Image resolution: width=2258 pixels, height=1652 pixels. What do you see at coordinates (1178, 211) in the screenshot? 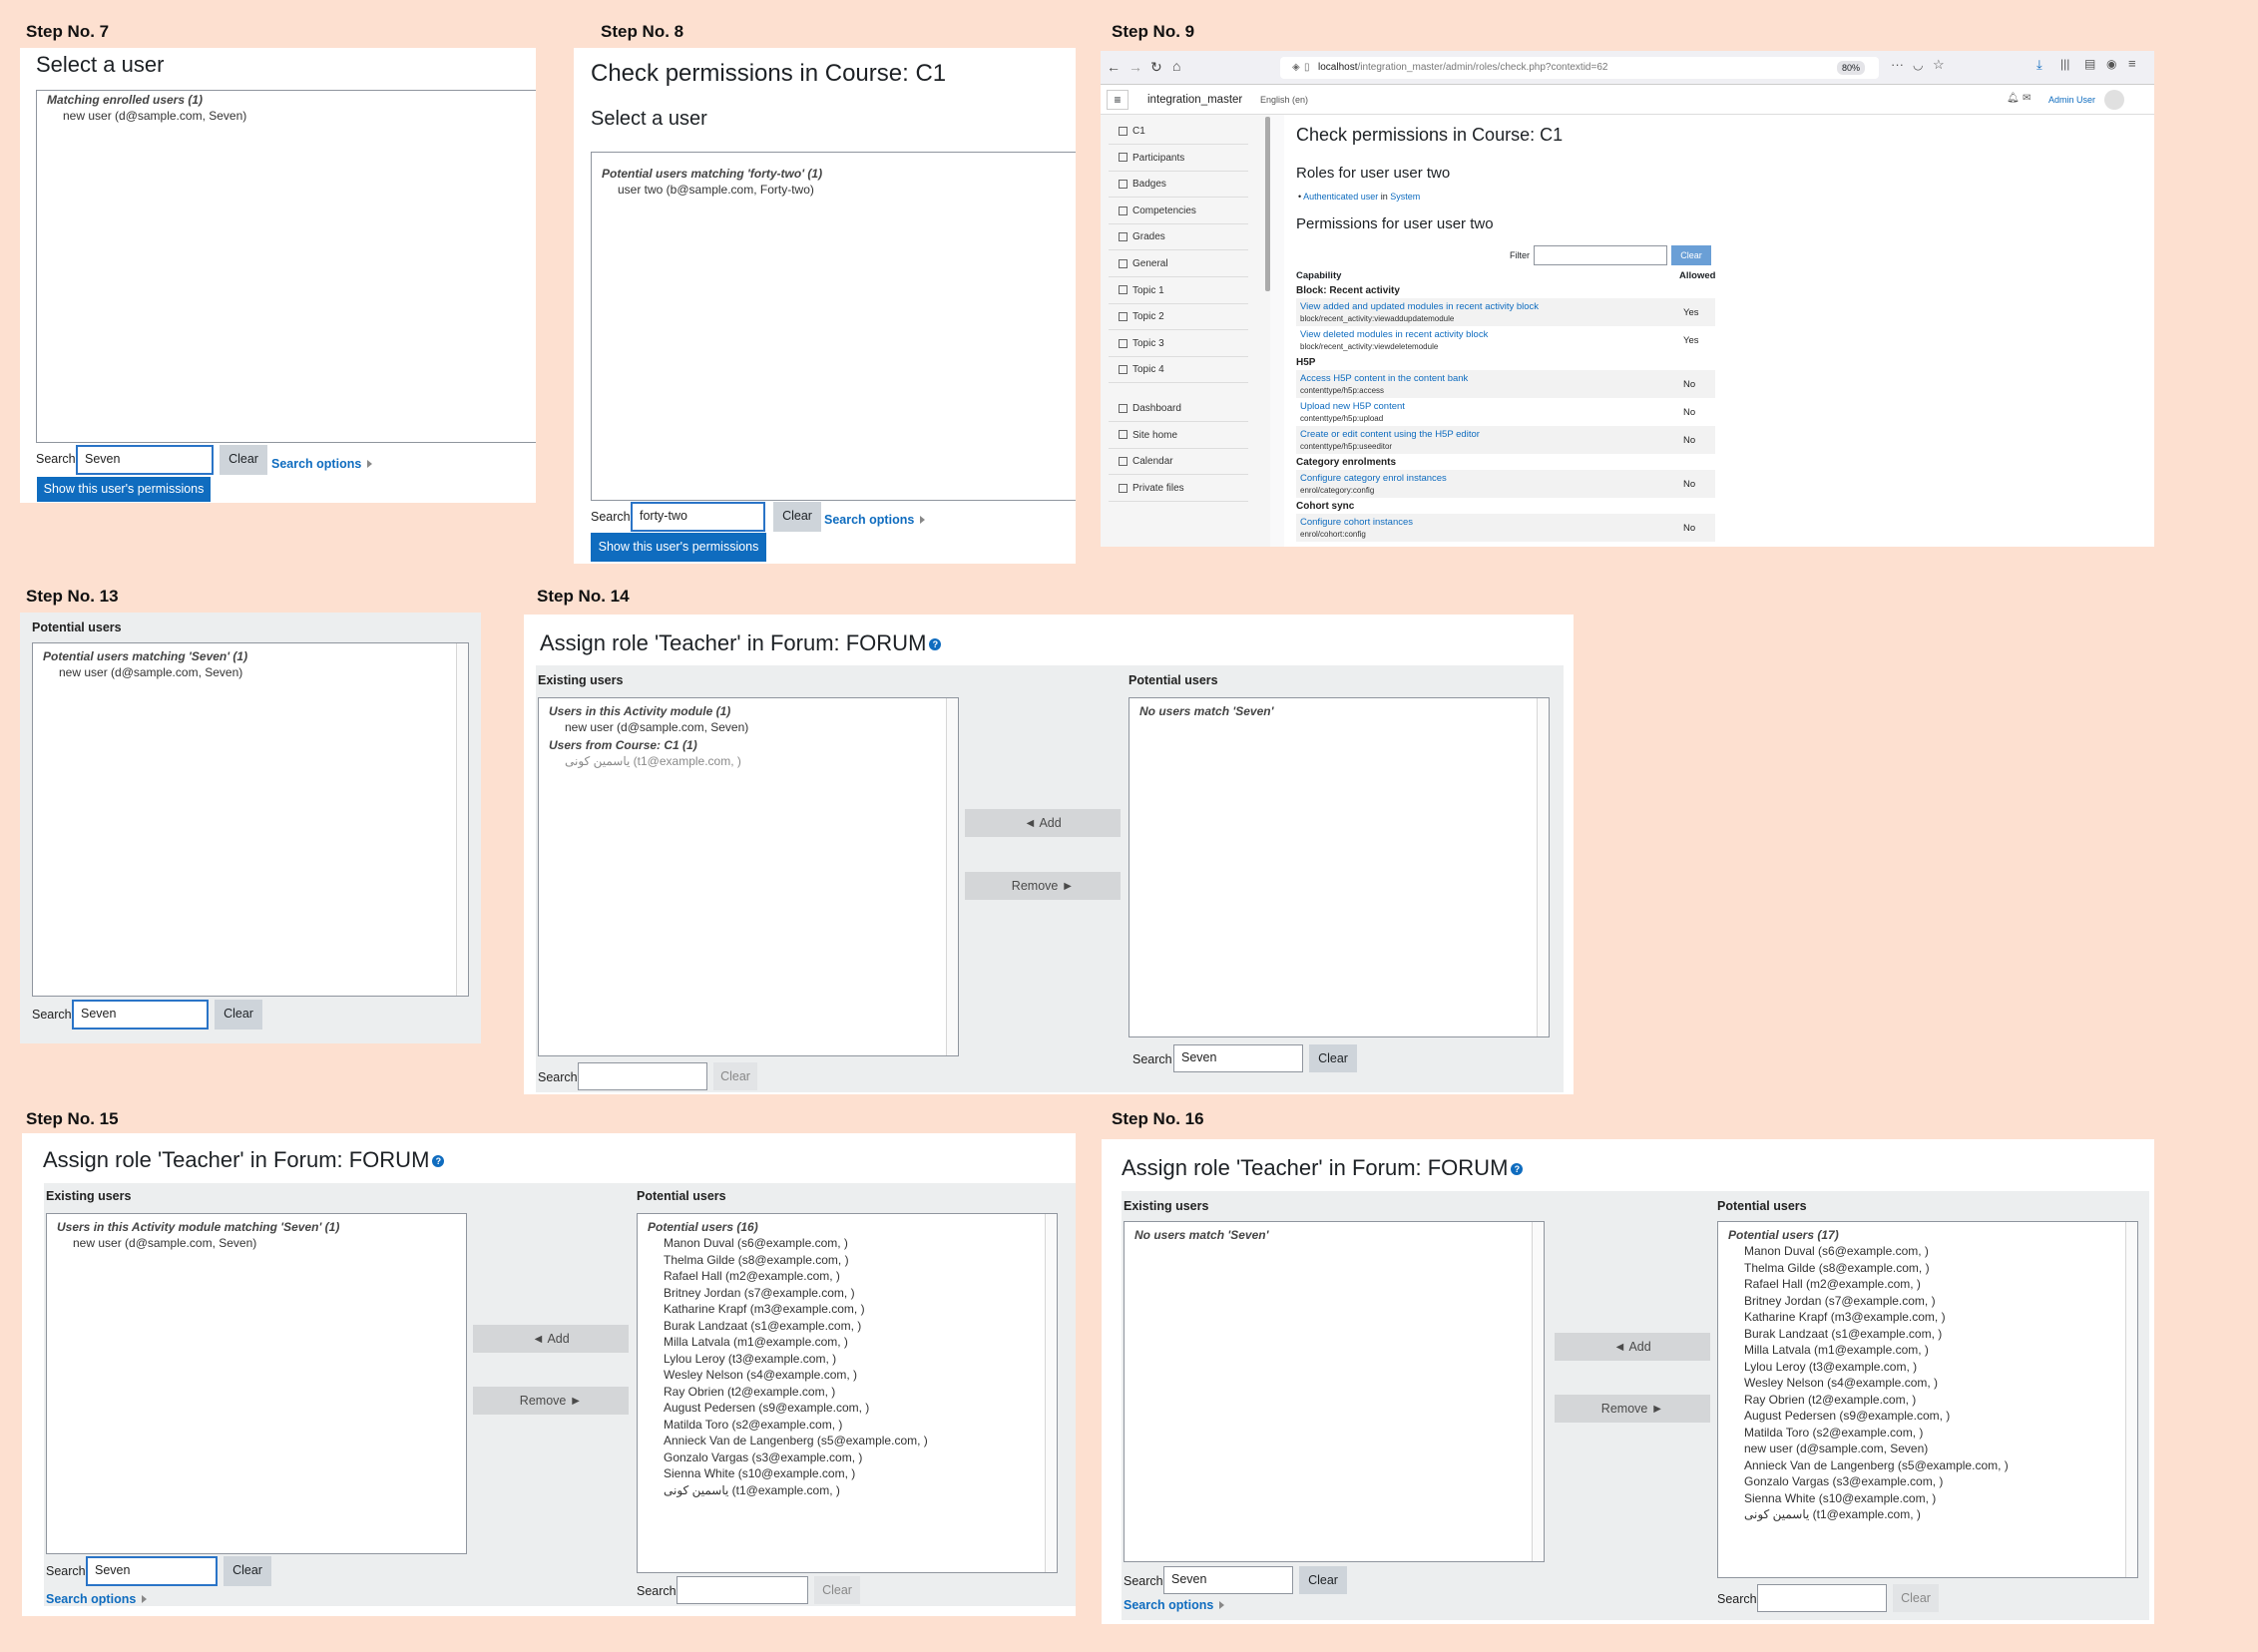
I see `sidebar-item: Competencies` at bounding box center [1178, 211].